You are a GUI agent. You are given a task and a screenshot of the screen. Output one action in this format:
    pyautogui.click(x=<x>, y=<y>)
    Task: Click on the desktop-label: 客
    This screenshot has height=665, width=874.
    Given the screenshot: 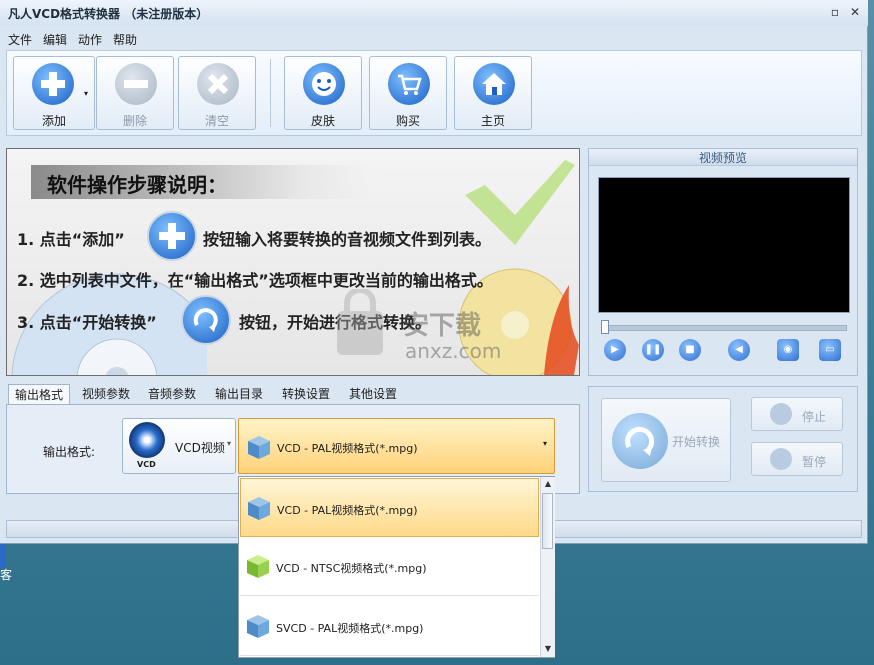 What is the action you would take?
    pyautogui.click(x=6, y=575)
    